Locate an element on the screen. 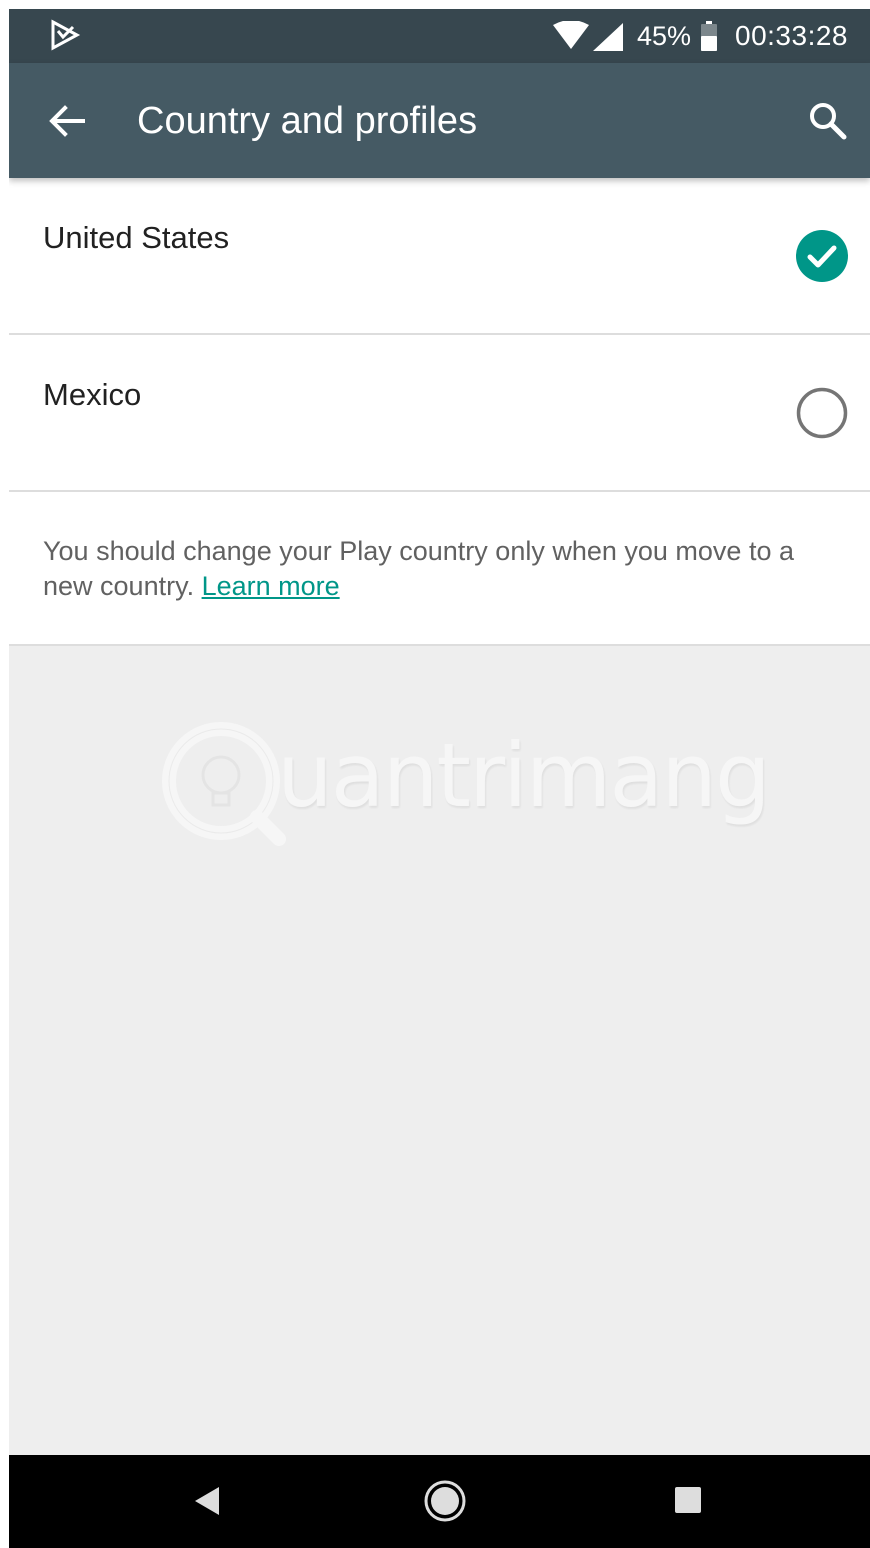 Image resolution: width=870 pixels, height=1548 pixels. nav-back-icon is located at coordinates (207, 1501).